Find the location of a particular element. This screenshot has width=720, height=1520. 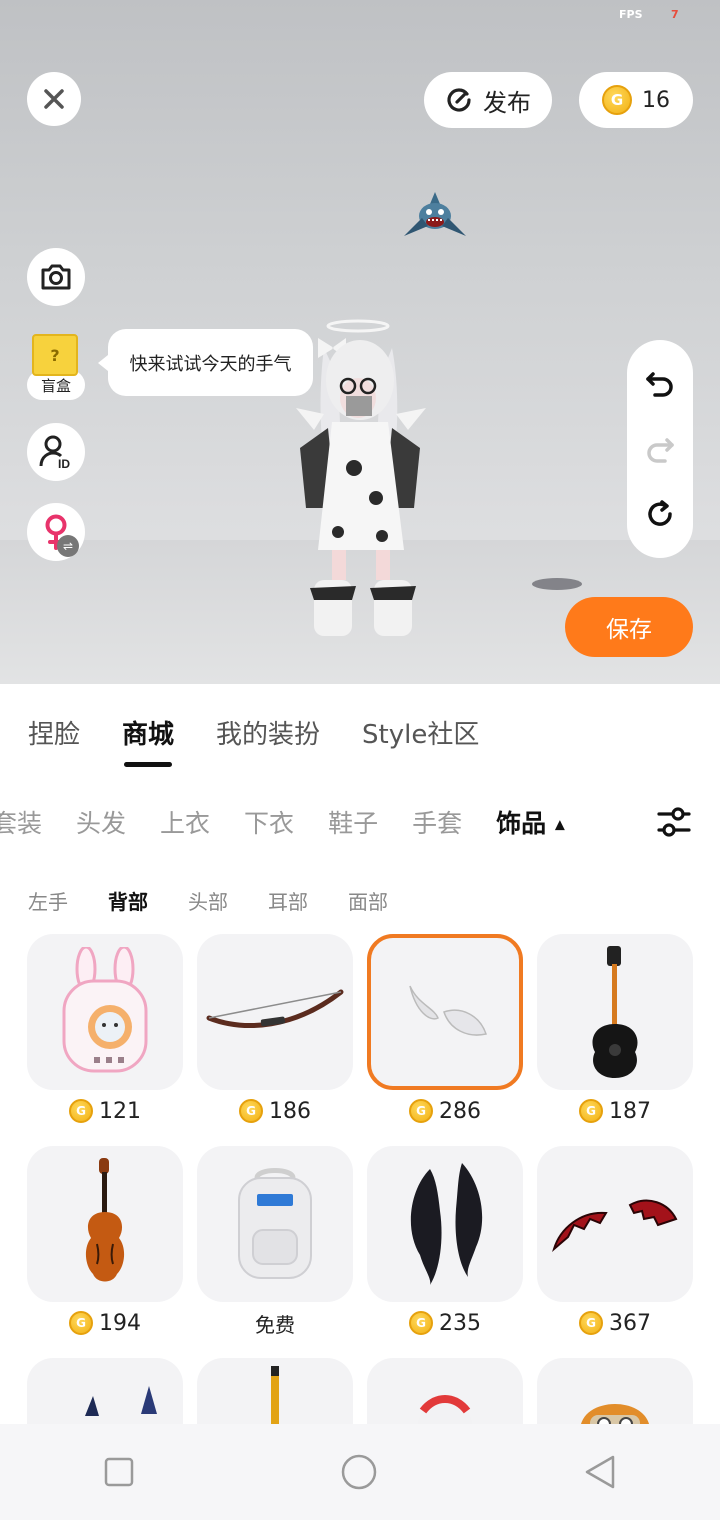

item-price: G 367 is located at coordinates (615, 1323).